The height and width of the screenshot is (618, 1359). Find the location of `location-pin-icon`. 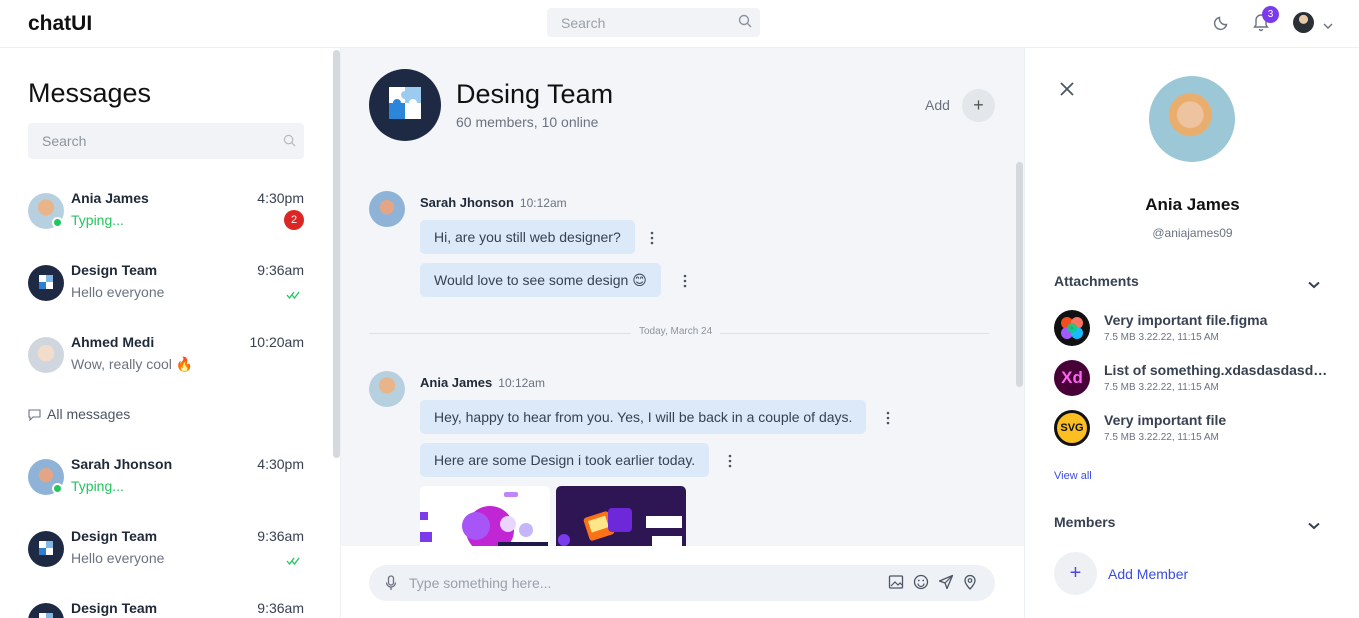

location-pin-icon is located at coordinates (970, 584).